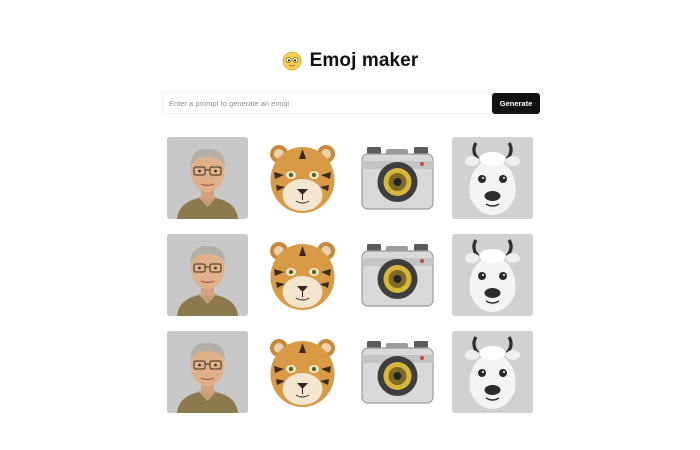 This screenshot has width=700, height=450. Describe the element at coordinates (327, 103) in the screenshot. I see `prompt-input` at that location.